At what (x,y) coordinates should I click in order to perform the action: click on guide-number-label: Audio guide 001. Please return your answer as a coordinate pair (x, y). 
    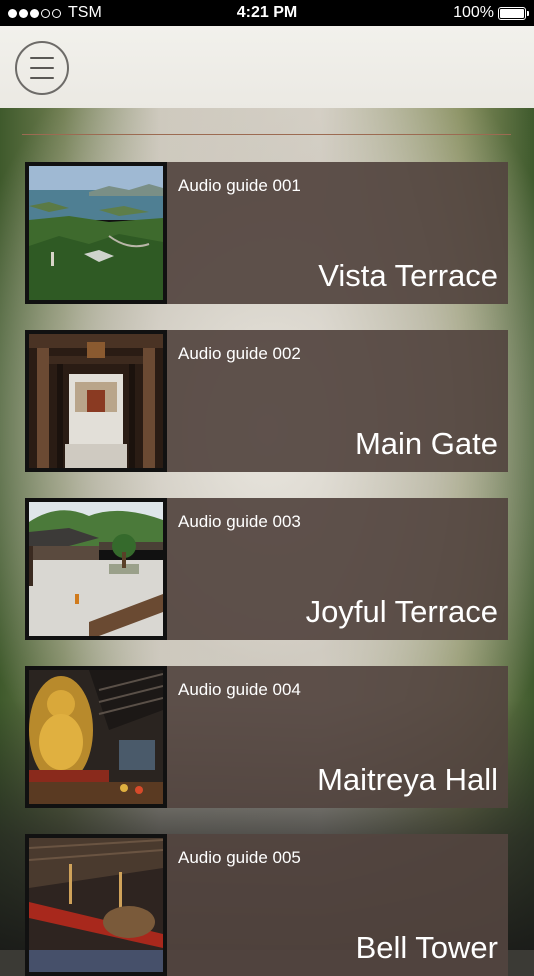
    Looking at the image, I should click on (239, 185).